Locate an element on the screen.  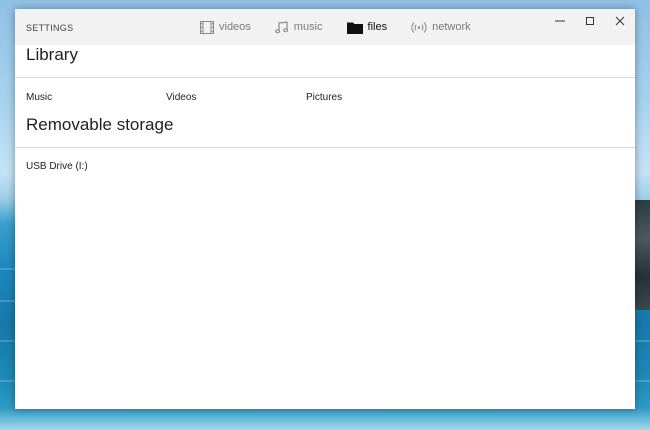
title-bar: SETTINGS videos music files network is located at coordinates (325, 27).